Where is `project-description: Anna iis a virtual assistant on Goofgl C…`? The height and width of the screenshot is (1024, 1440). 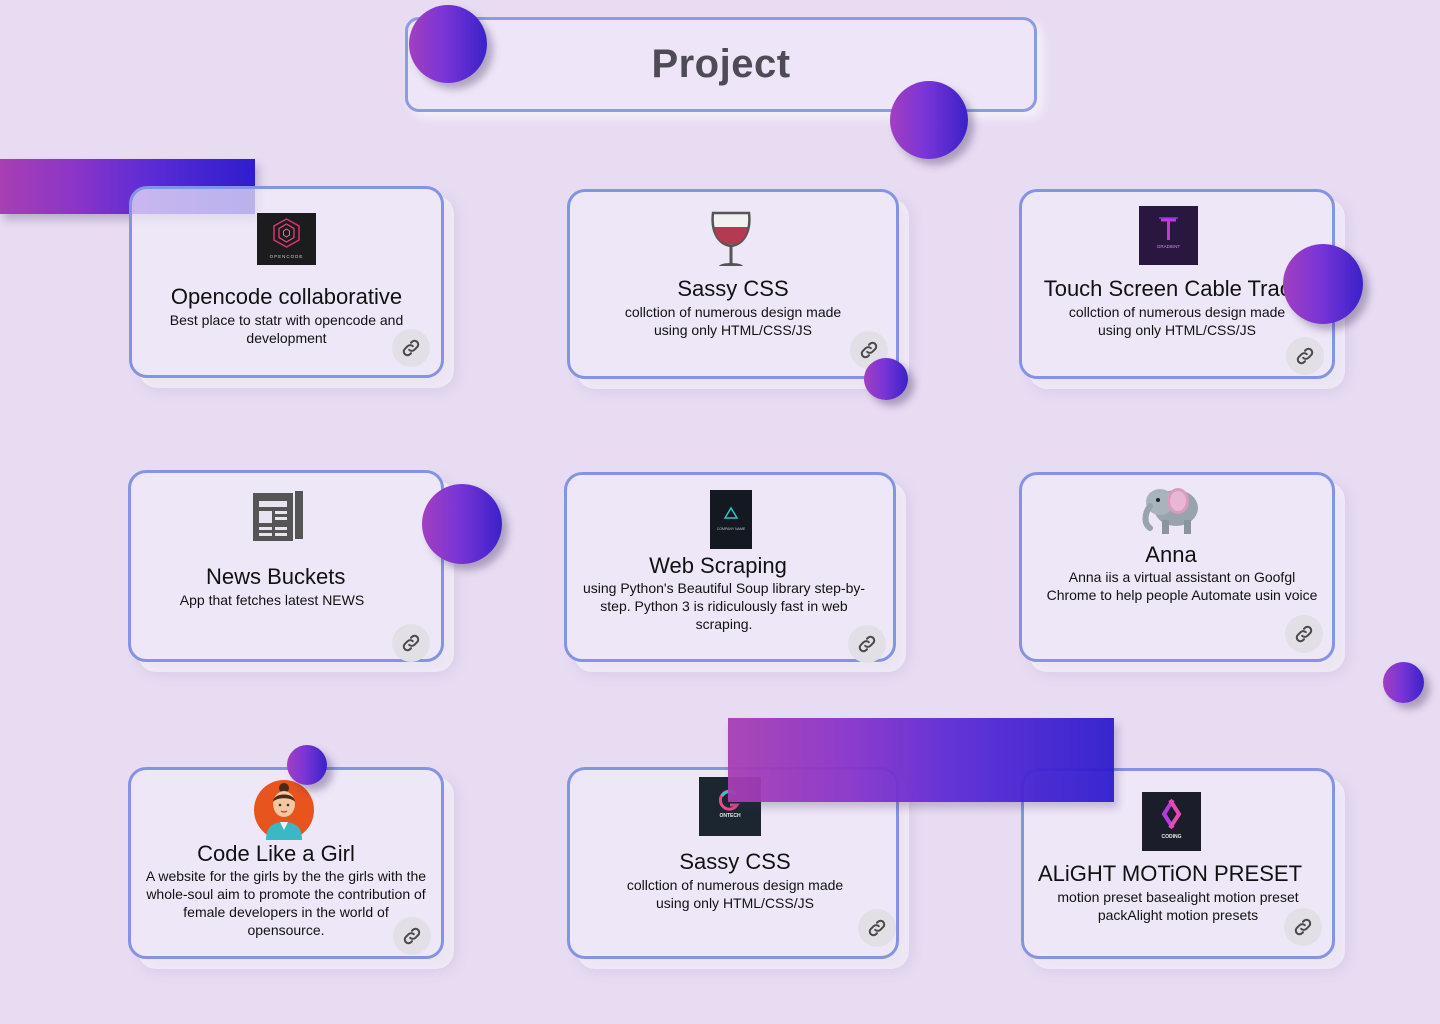
project-description: Anna iis a virtual assistant on Goofgl C… is located at coordinates (1182, 586).